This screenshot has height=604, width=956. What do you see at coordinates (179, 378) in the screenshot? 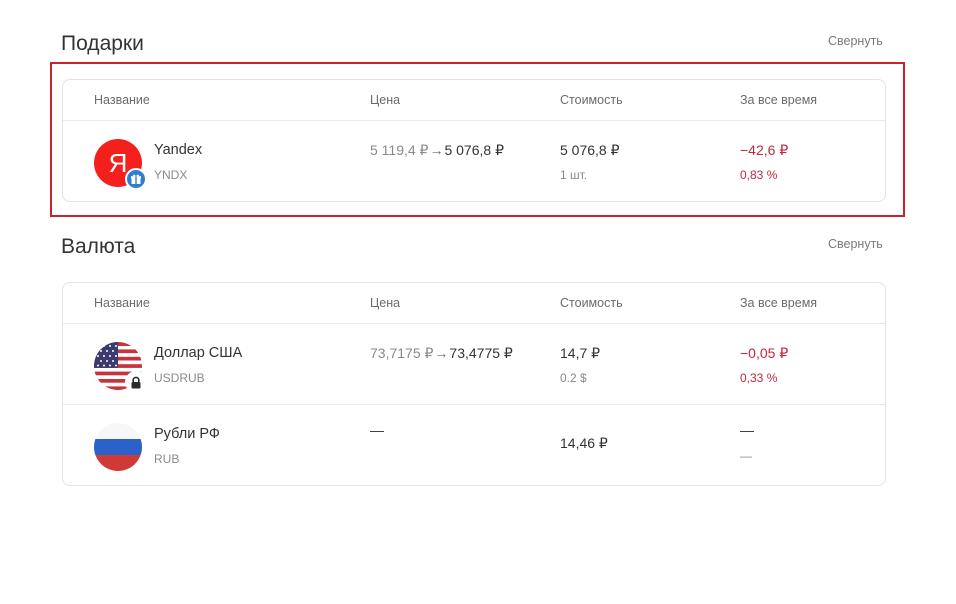
I see `asset-ticker: USDRUB` at bounding box center [179, 378].